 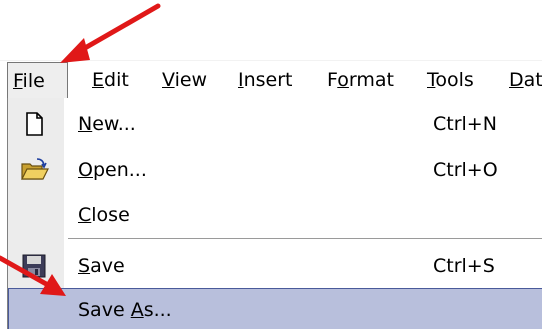 I want to click on menu-item-save-as-prefix: Save, so click(x=104, y=310).